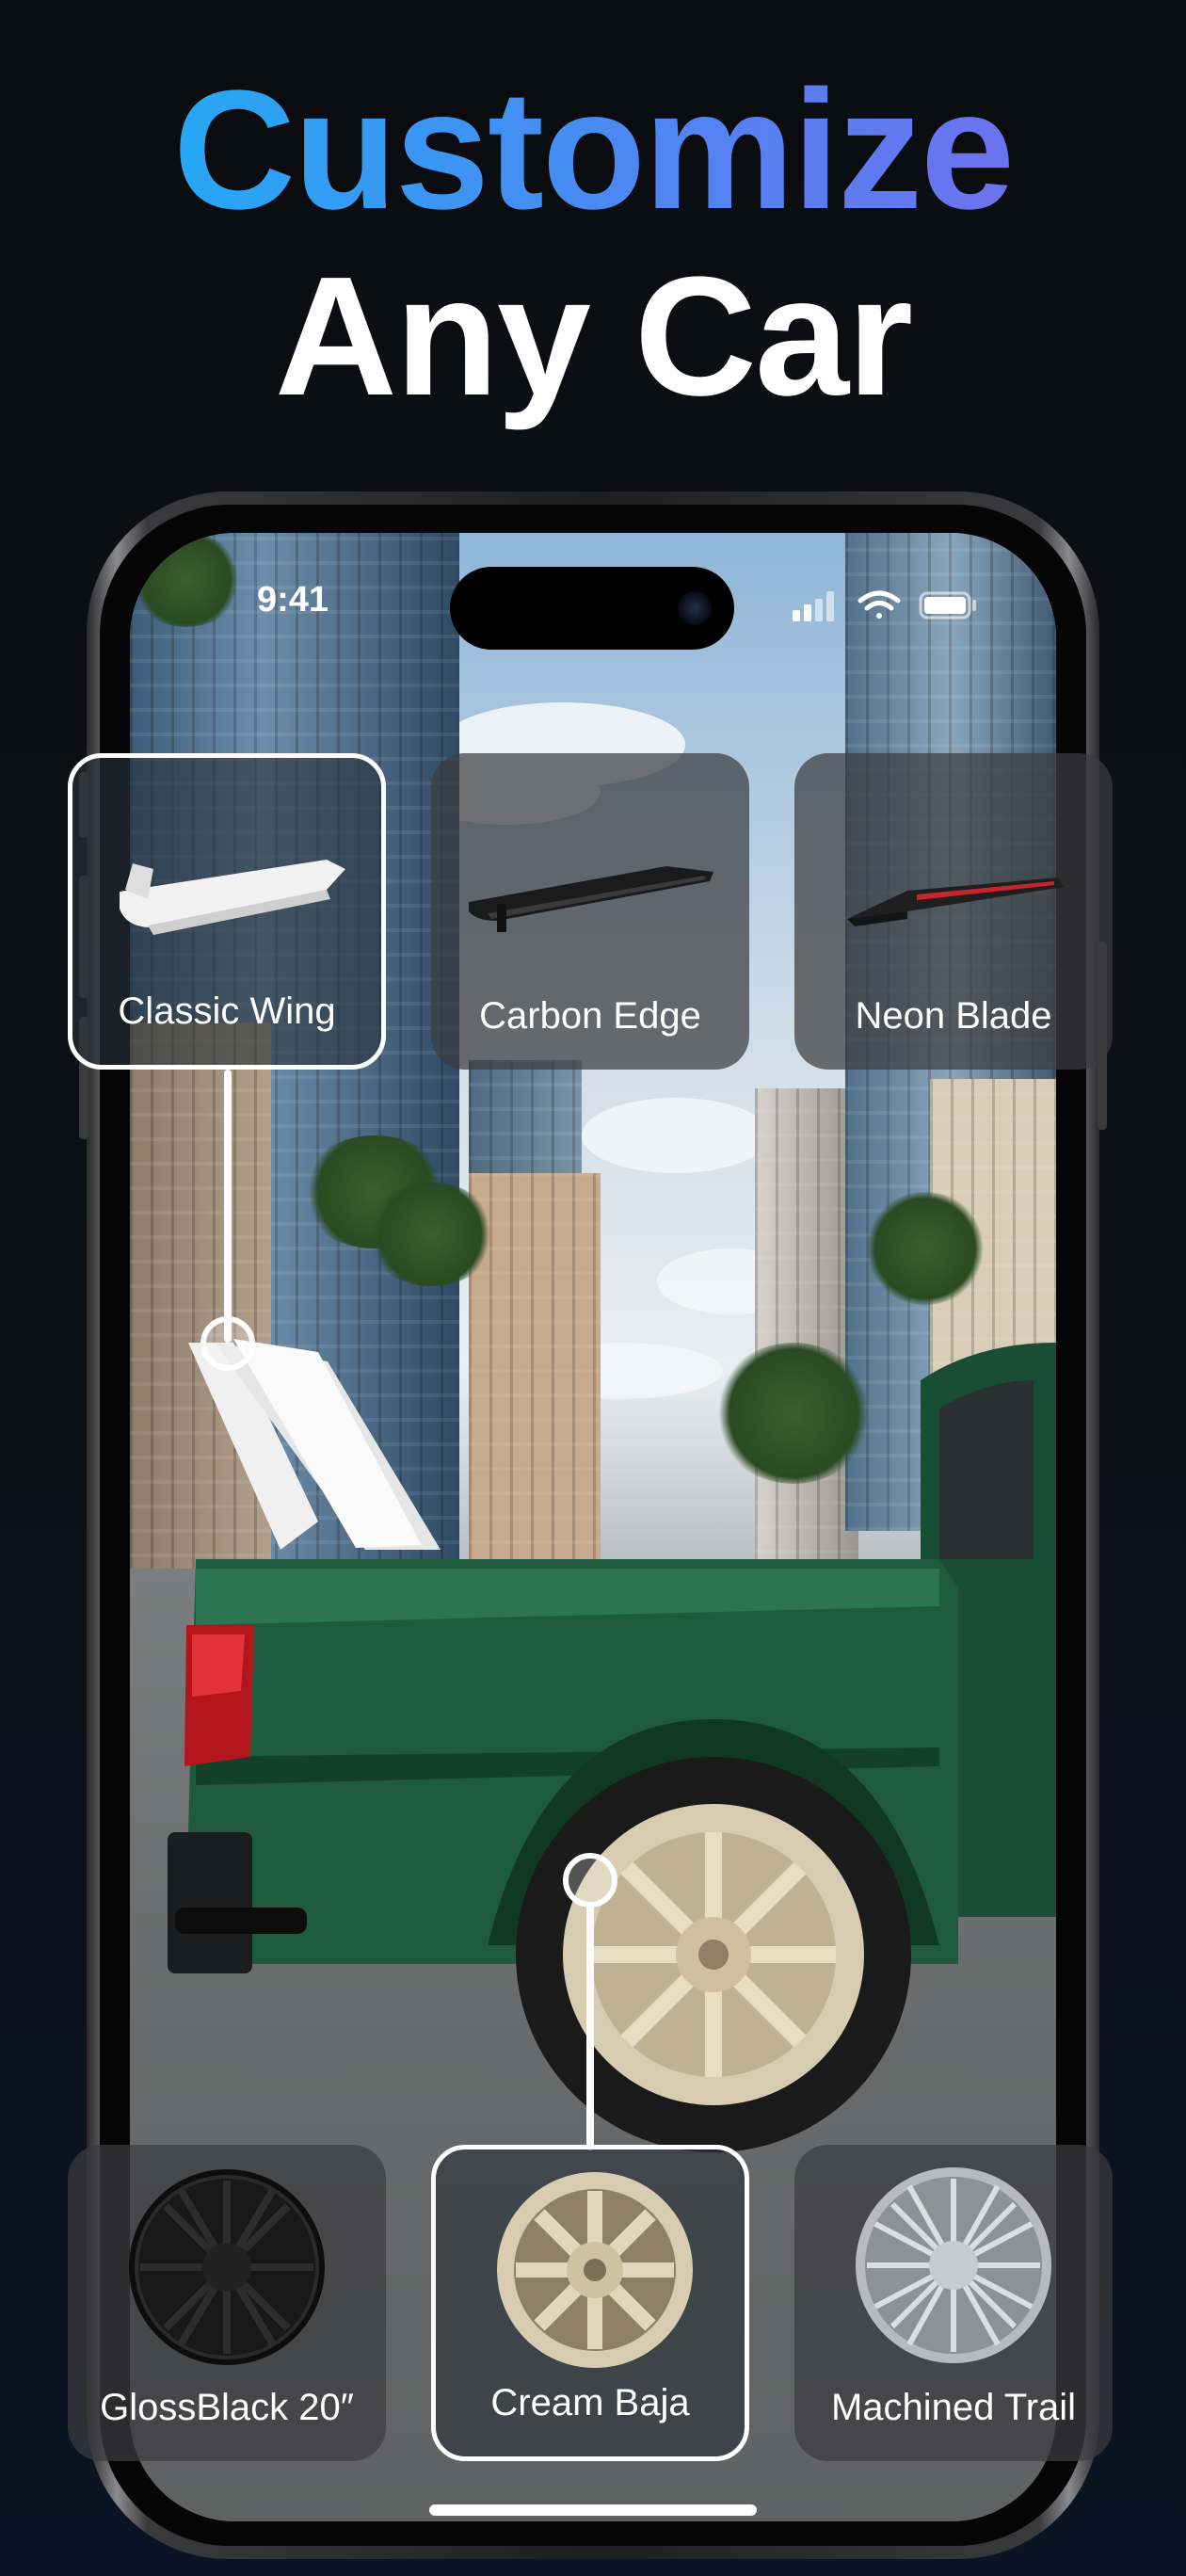  What do you see at coordinates (595, 2270) in the screenshot?
I see `cream-baja-wheel-thumbnail` at bounding box center [595, 2270].